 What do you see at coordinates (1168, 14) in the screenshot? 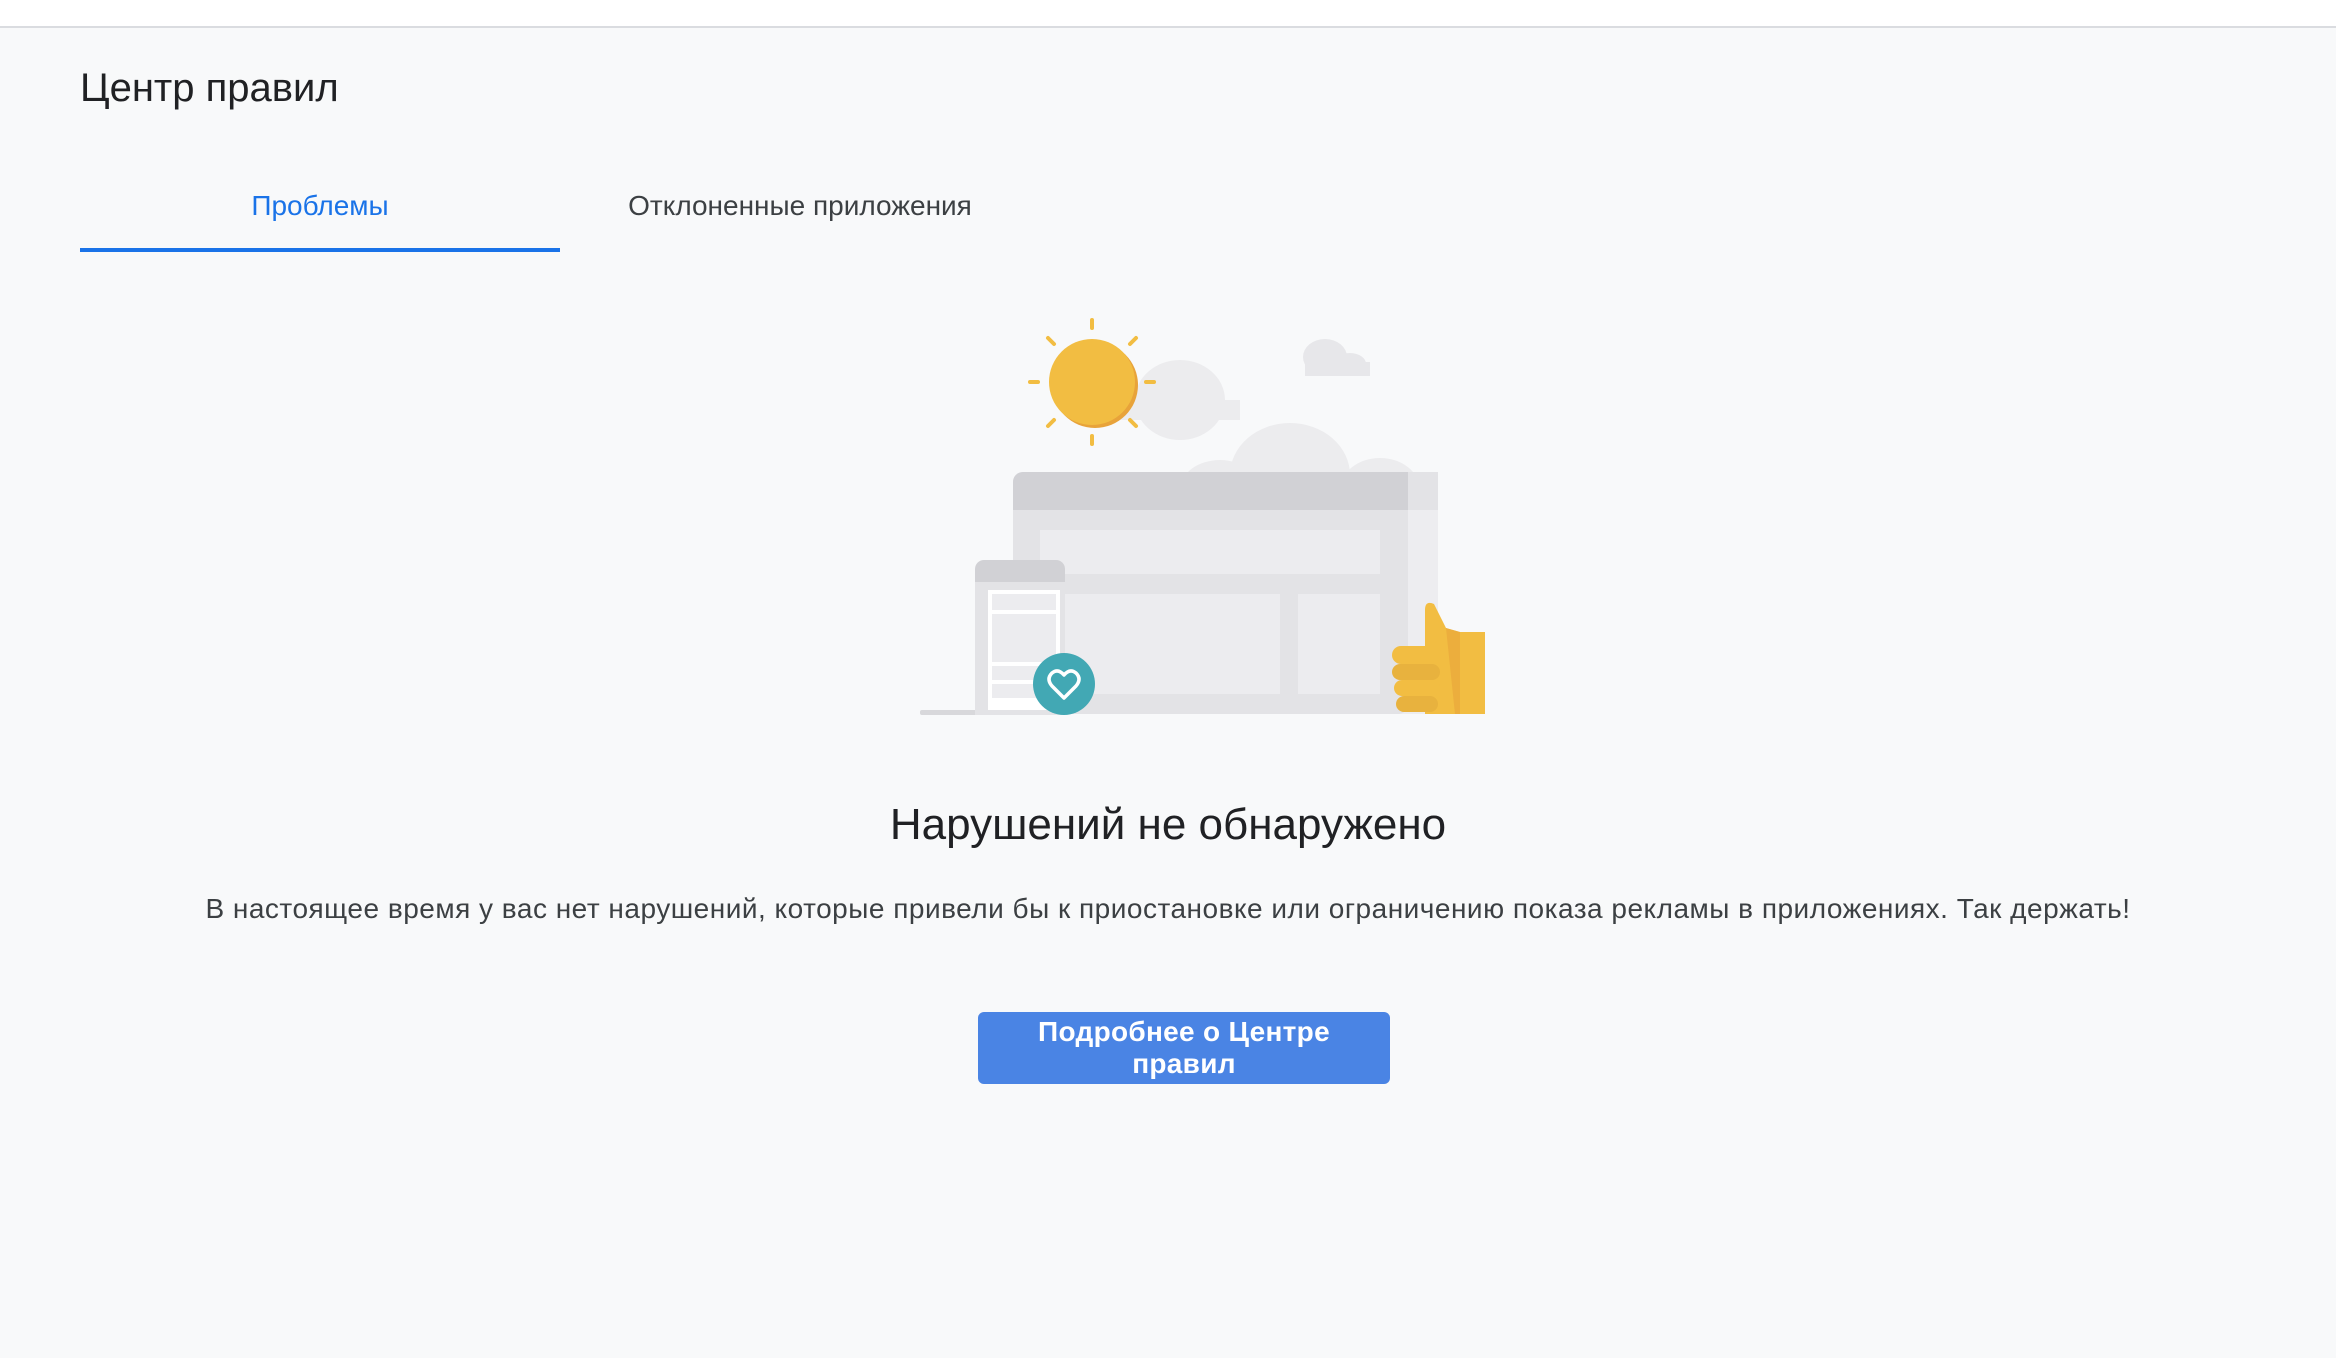
I see `top-bar` at bounding box center [1168, 14].